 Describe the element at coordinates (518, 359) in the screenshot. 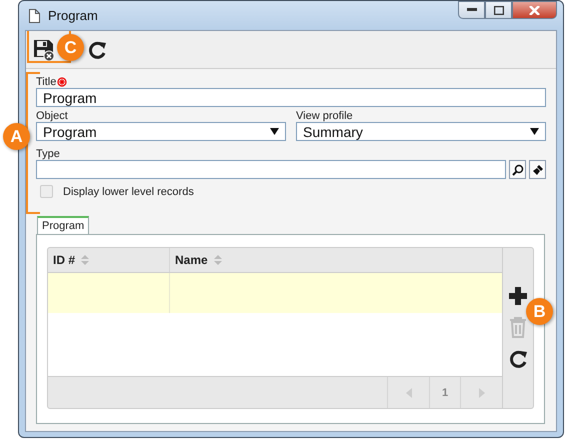

I see `refresh-icon` at that location.